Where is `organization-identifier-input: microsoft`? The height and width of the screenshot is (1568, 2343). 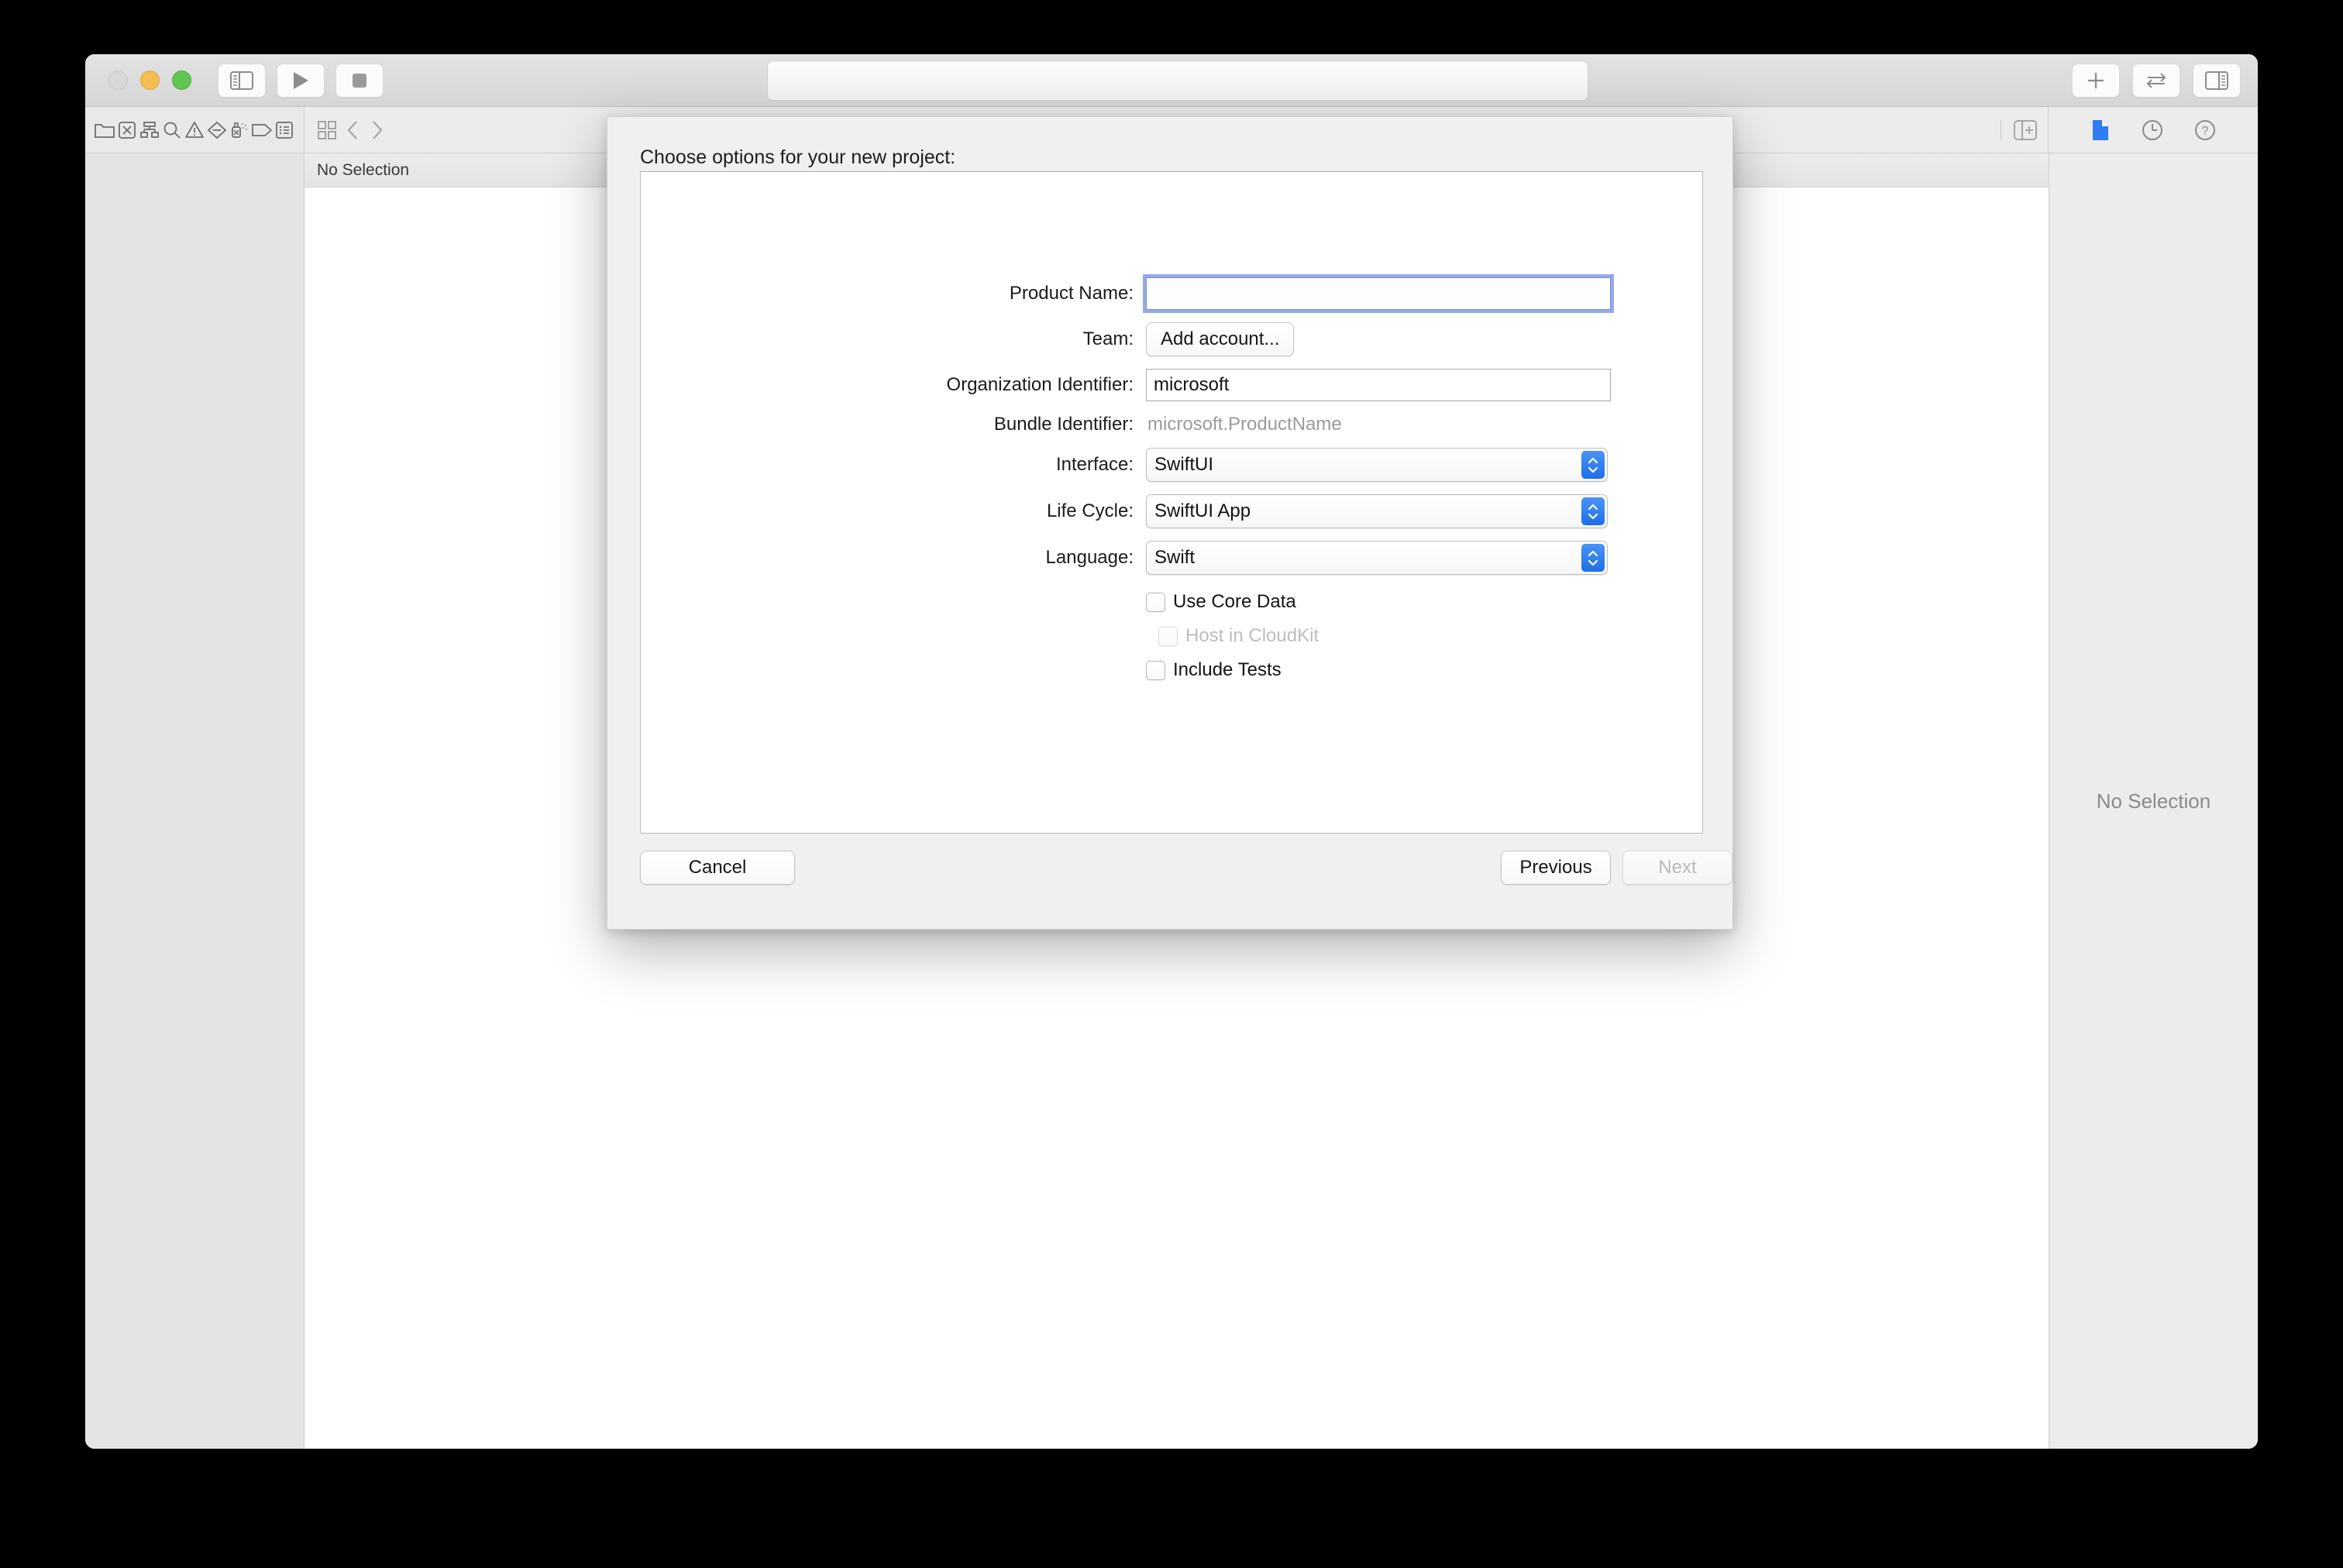 organization-identifier-input: microsoft is located at coordinates (1378, 385).